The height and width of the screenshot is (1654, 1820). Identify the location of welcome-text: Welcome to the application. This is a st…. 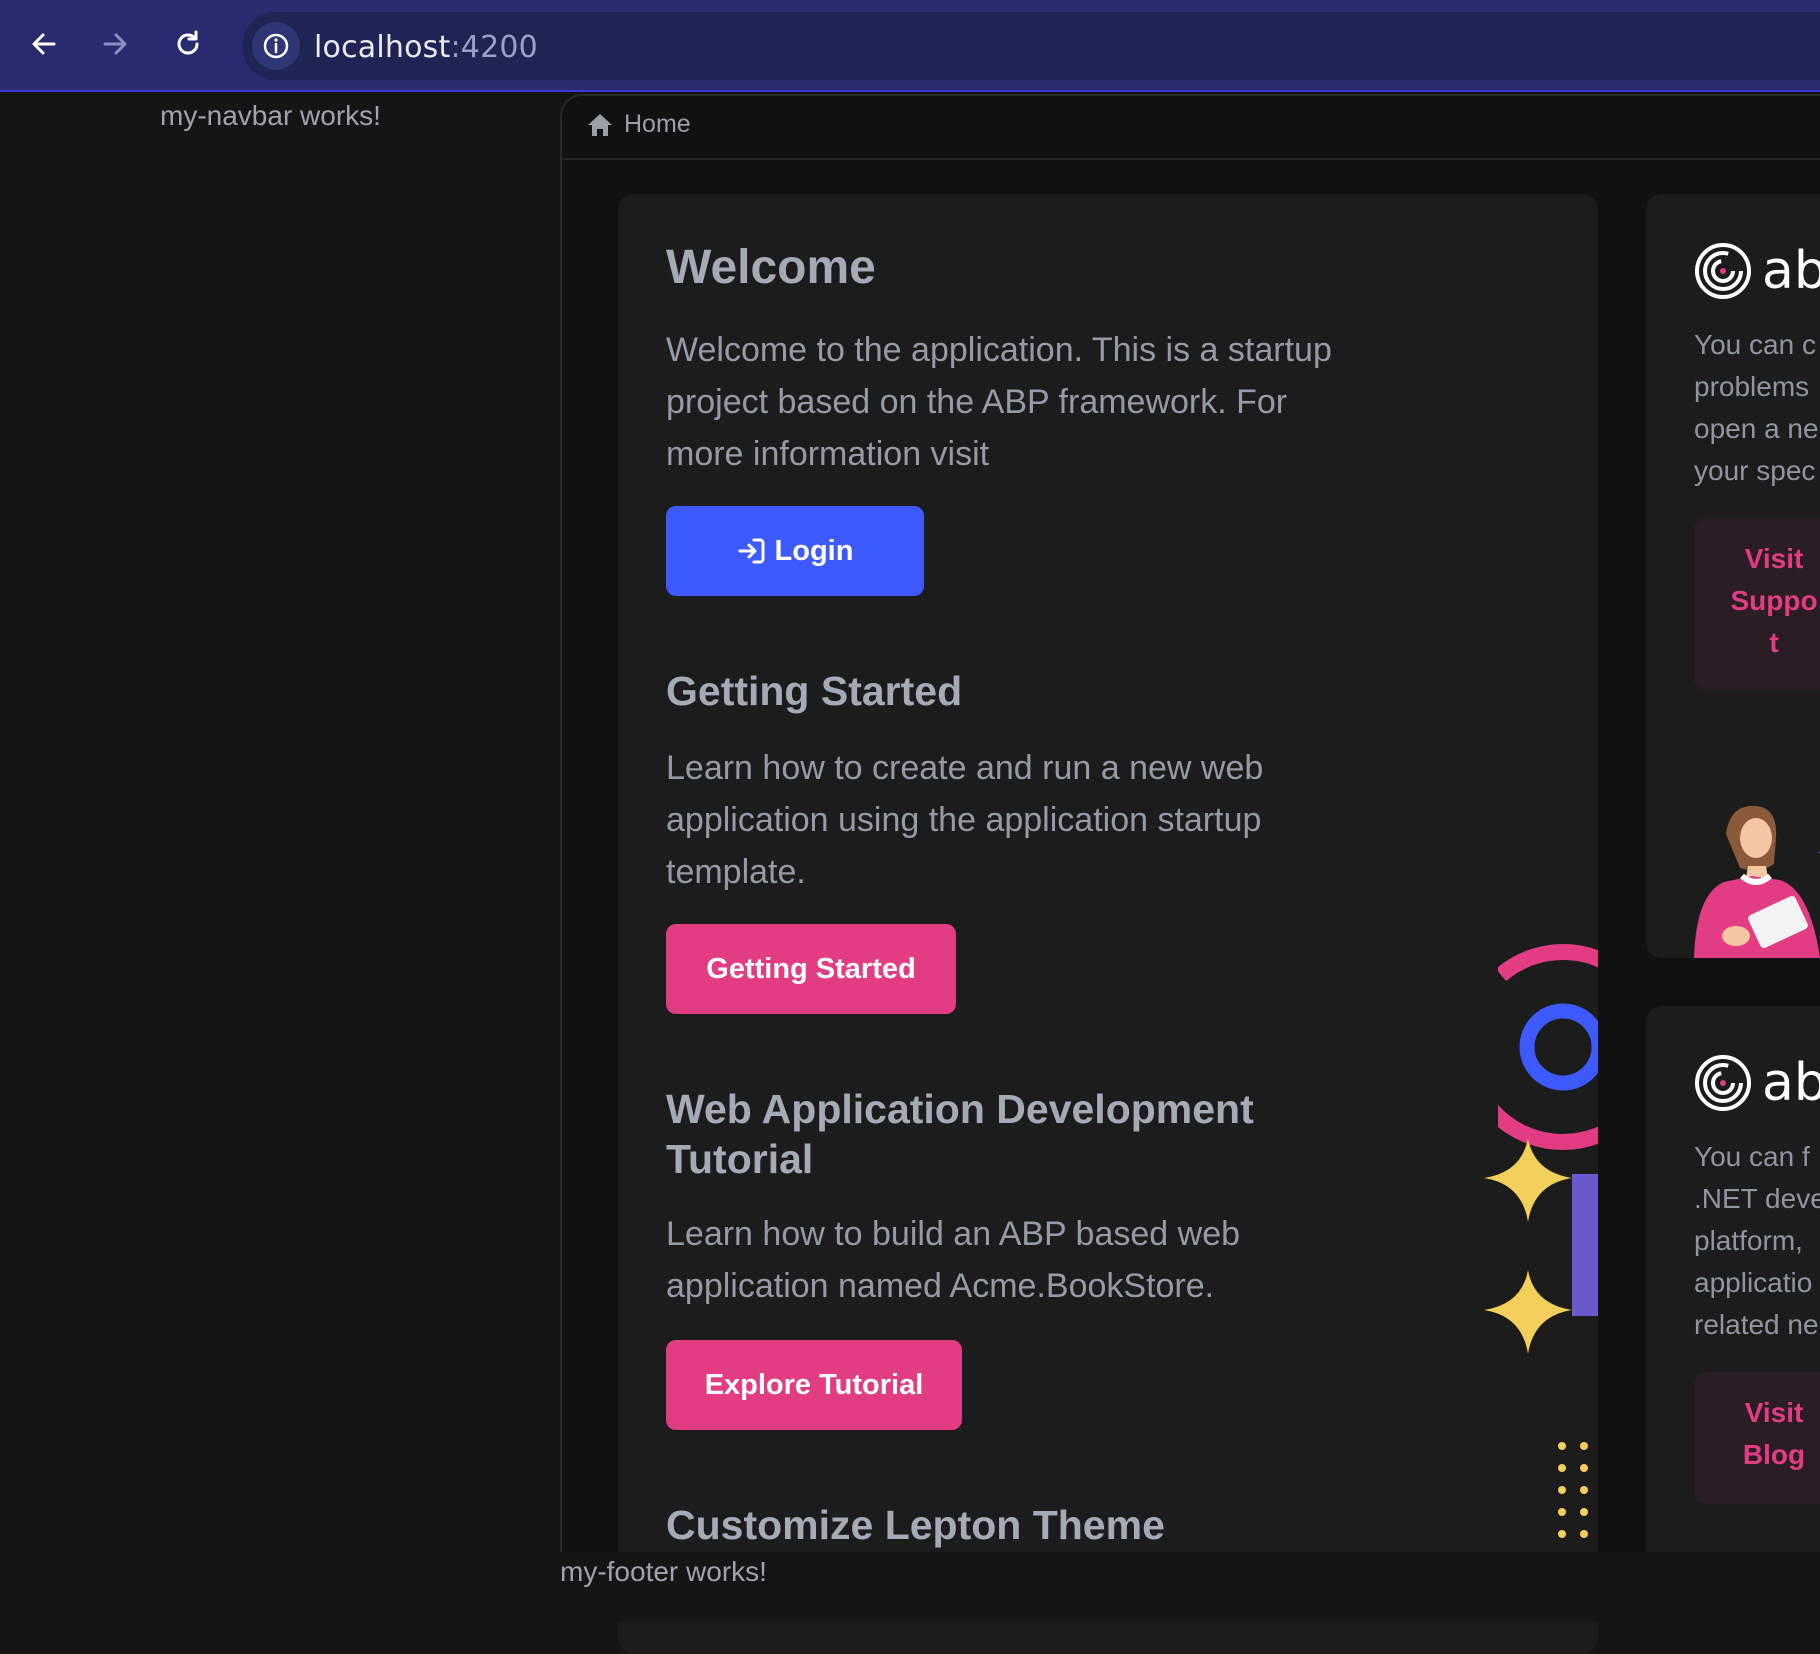
(1046, 402).